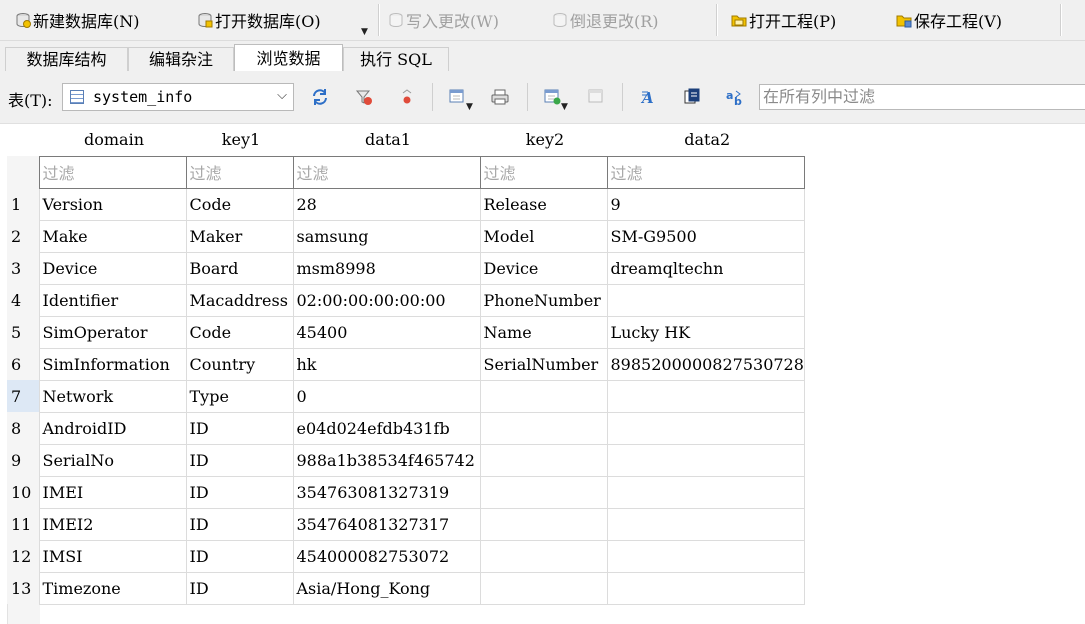  I want to click on new-database-button: 新建数据库(N), so click(77, 20).